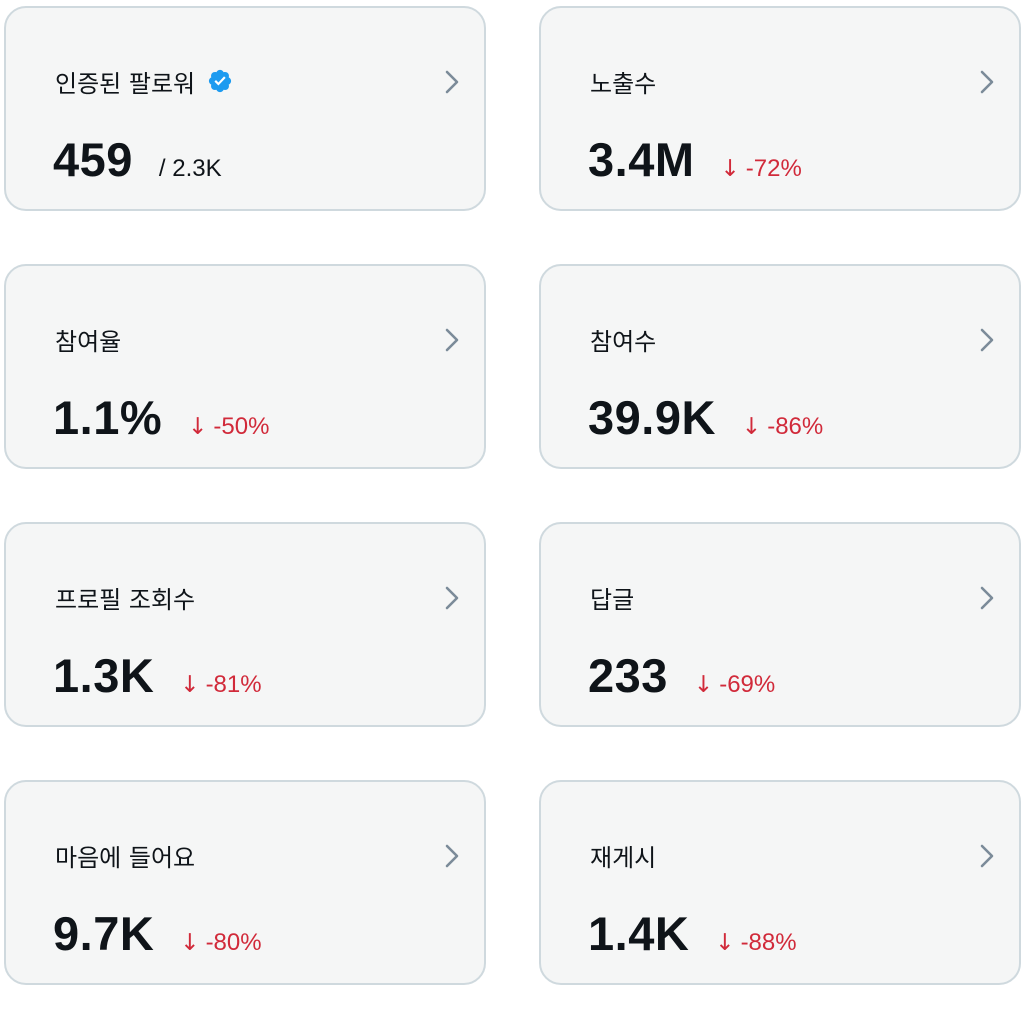 The image size is (1025, 1025). Describe the element at coordinates (104, 675) in the screenshot. I see `metric-value: 1.3K` at that location.